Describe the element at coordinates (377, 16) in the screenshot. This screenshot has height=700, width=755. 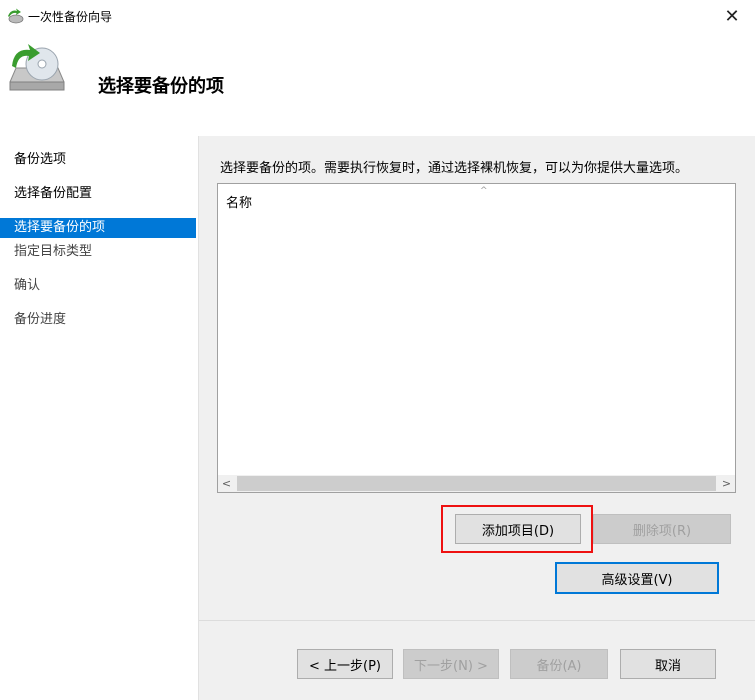
I see `title-bar: 一次性备份向导 ✕` at that location.